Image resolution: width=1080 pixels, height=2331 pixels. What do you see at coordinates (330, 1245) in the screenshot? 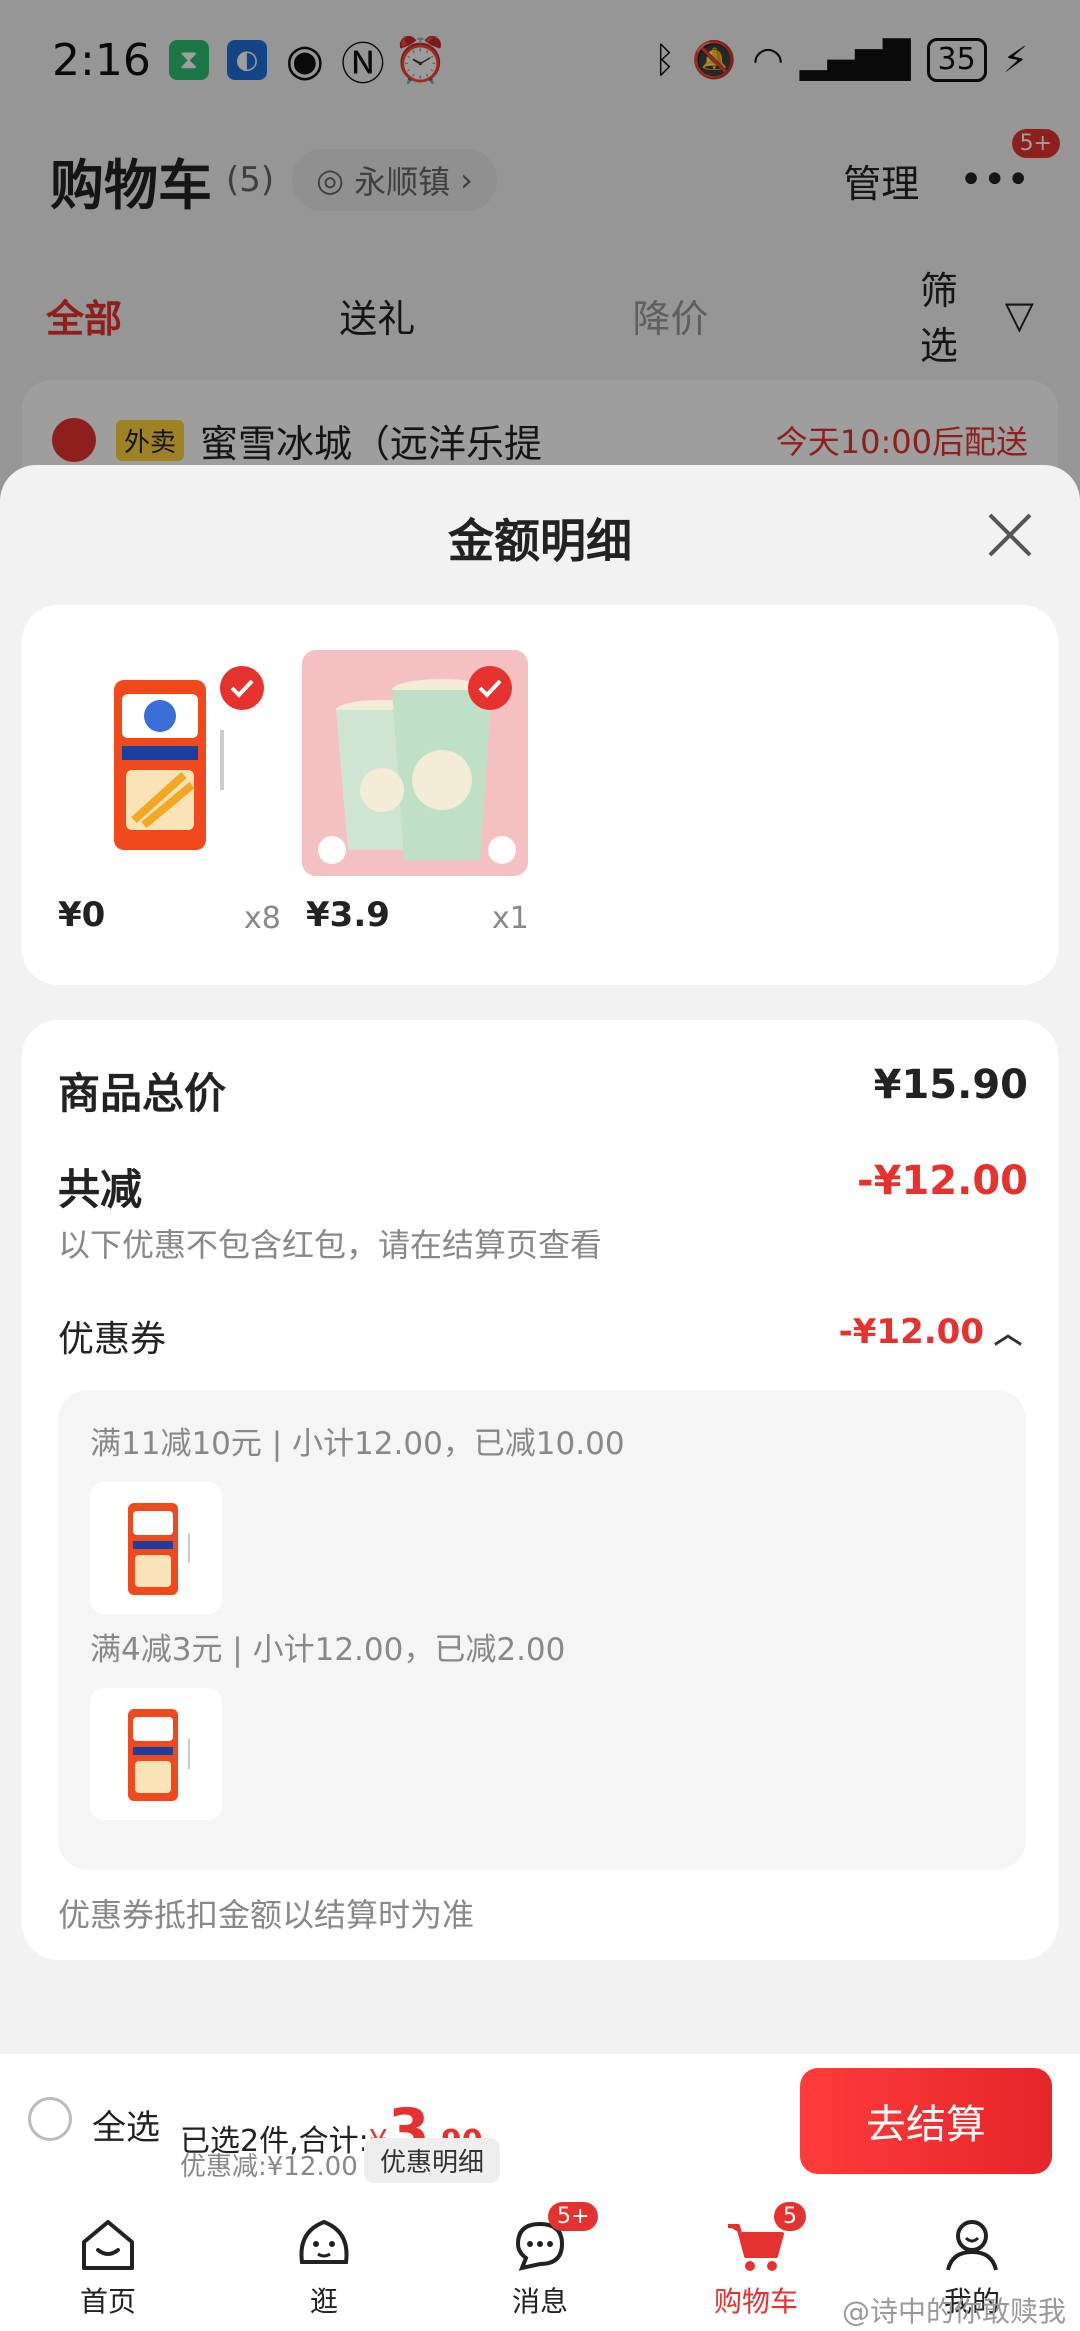
I see `reduce-note: 以下优惠不包含红包，请在结算页查看` at bounding box center [330, 1245].